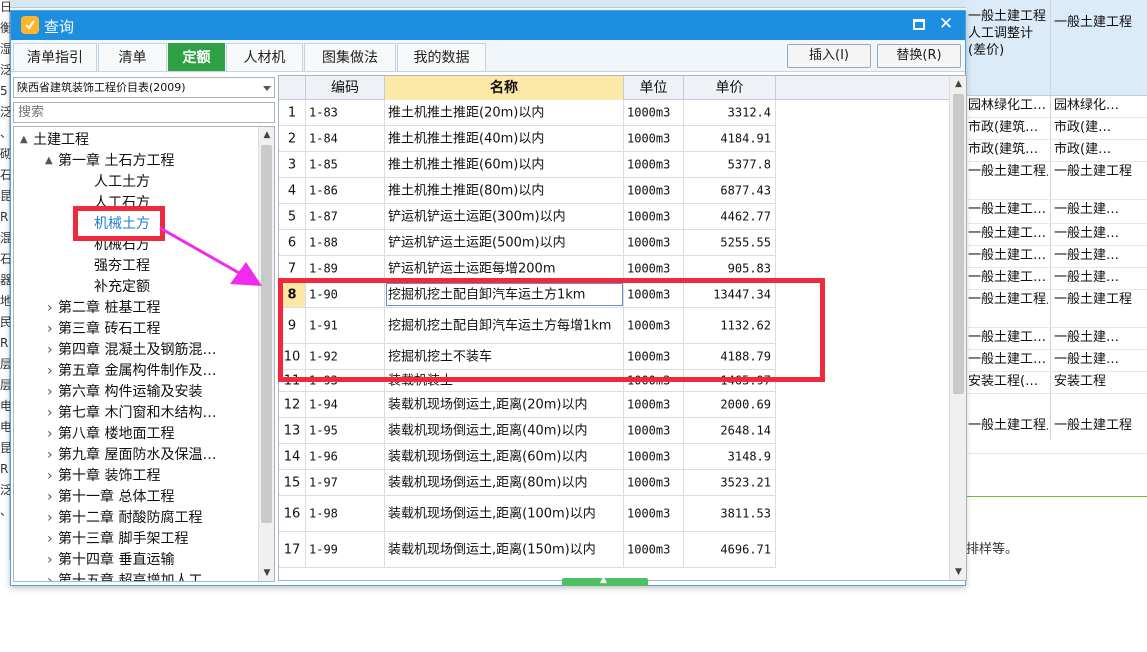  I want to click on header-code: 编码, so click(345, 88).